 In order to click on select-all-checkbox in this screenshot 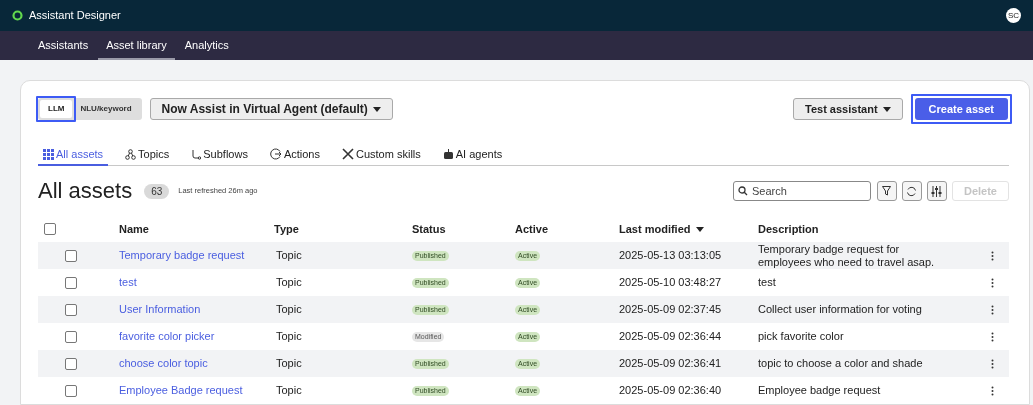, I will do `click(50, 229)`.